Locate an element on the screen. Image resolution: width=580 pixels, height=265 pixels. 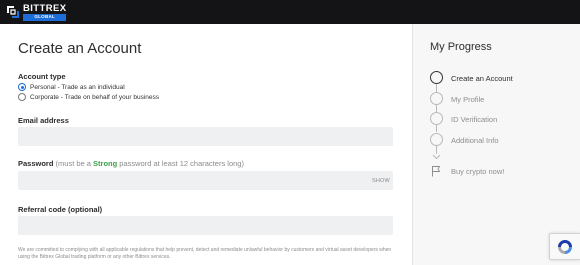
step-1-indicator is located at coordinates (436, 77).